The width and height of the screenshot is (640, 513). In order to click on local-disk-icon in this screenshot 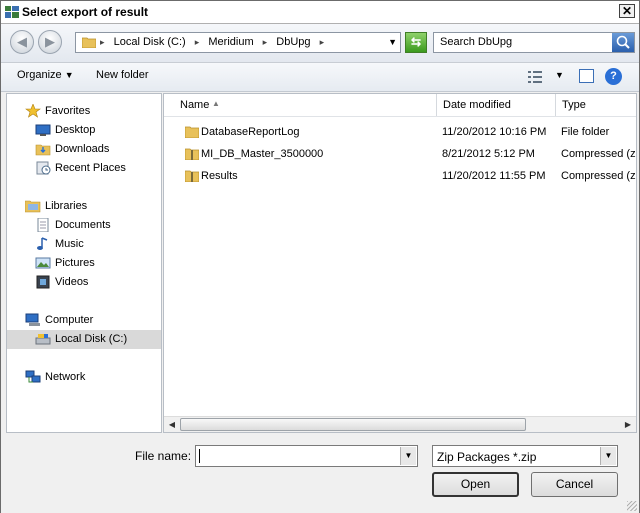, I will do `click(43, 339)`.